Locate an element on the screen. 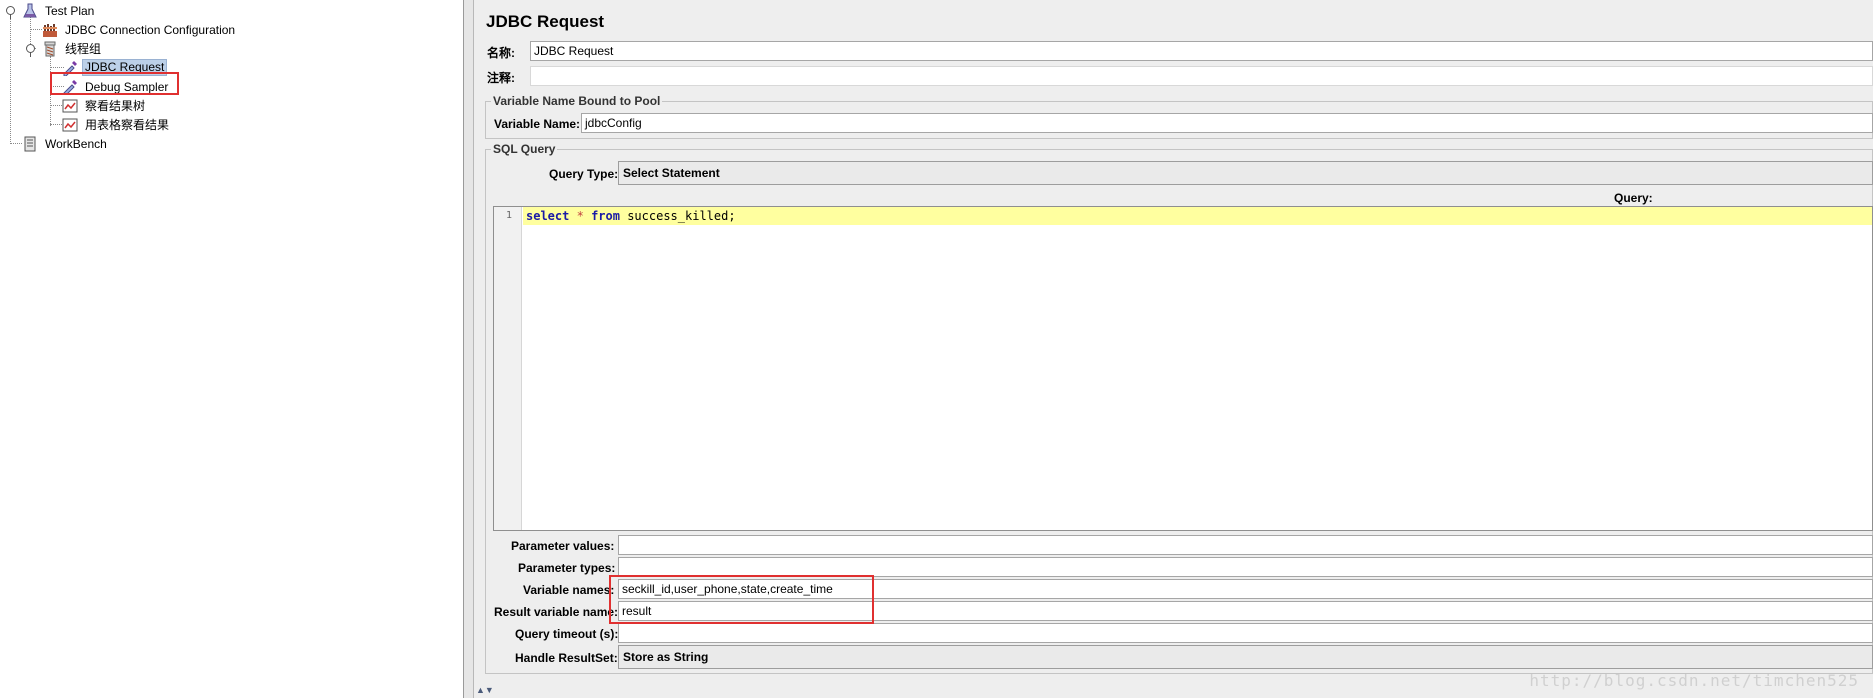  tree-node-test-plan: Test Plan is located at coordinates (59, 10).